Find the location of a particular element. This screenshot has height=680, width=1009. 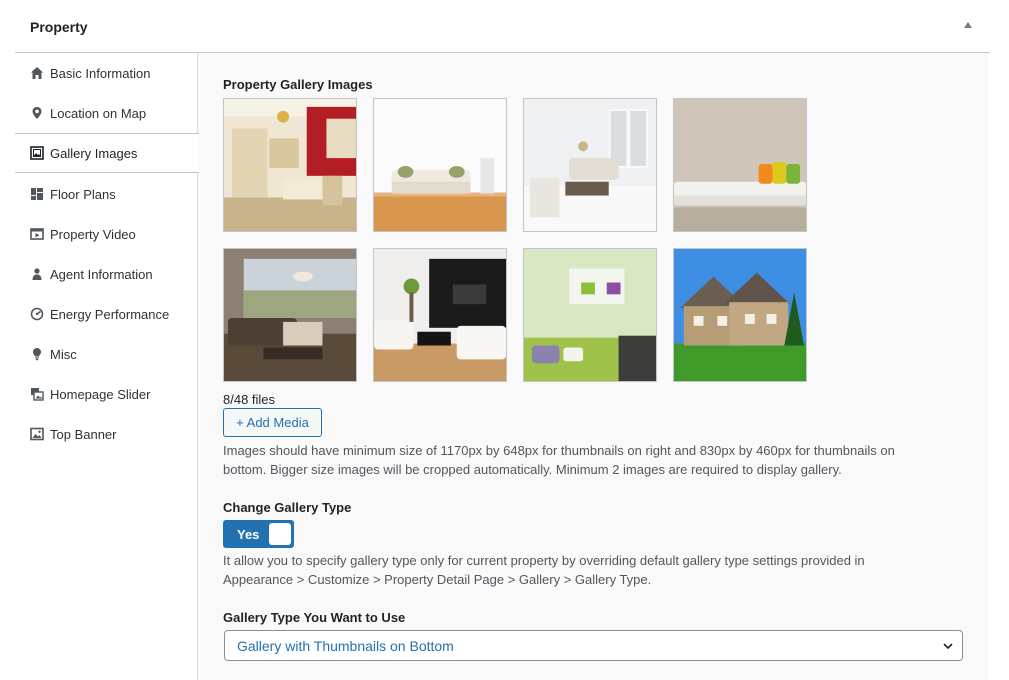

sidebar-item-basic-information: Basic Information is located at coordinates (106, 73).